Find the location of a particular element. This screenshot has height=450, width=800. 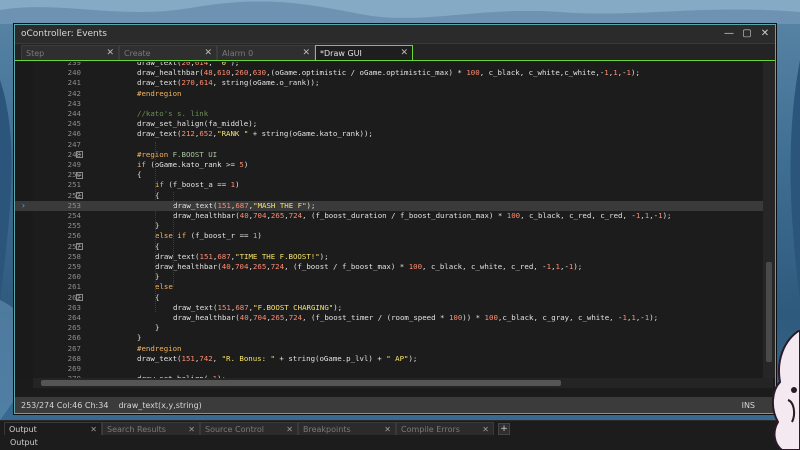

tab-breakpoints: Breakpoints ✕ is located at coordinates (347, 428).